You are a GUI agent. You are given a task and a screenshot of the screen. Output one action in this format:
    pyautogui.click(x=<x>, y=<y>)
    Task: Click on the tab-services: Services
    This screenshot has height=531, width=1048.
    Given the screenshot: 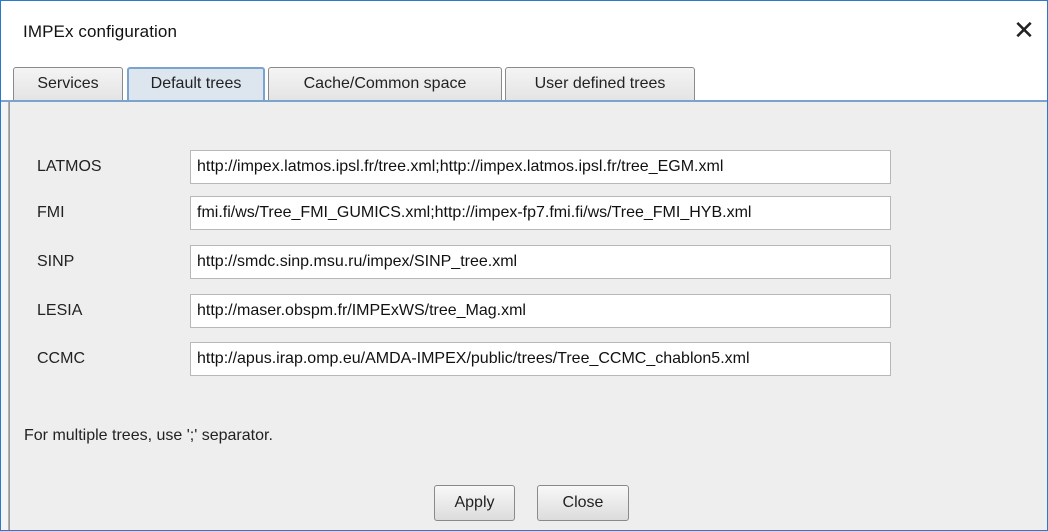 What is the action you would take?
    pyautogui.click(x=68, y=83)
    